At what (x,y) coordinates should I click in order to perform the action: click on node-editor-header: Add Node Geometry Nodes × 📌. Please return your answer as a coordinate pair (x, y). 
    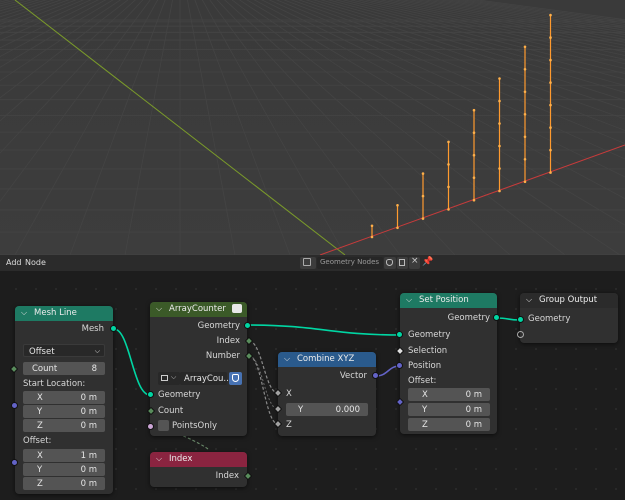
    Looking at the image, I should click on (312, 263).